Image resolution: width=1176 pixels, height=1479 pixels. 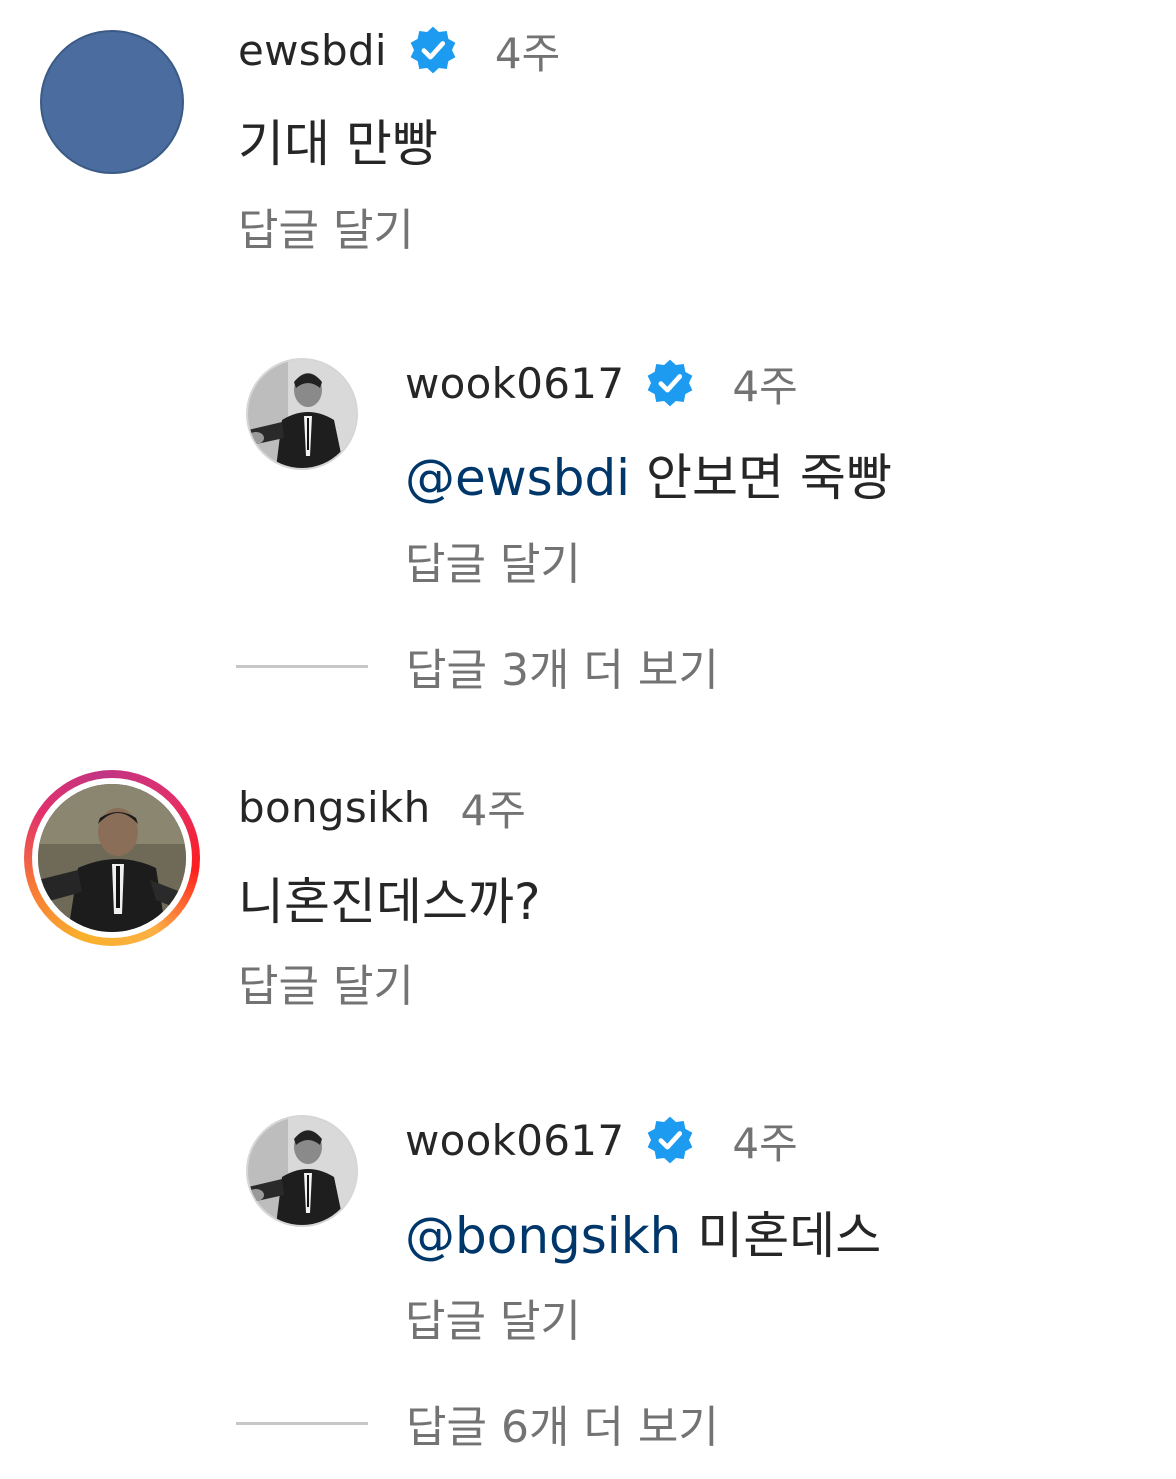 What do you see at coordinates (543, 1236) in the screenshot?
I see `mention-link: @bongsikh` at bounding box center [543, 1236].